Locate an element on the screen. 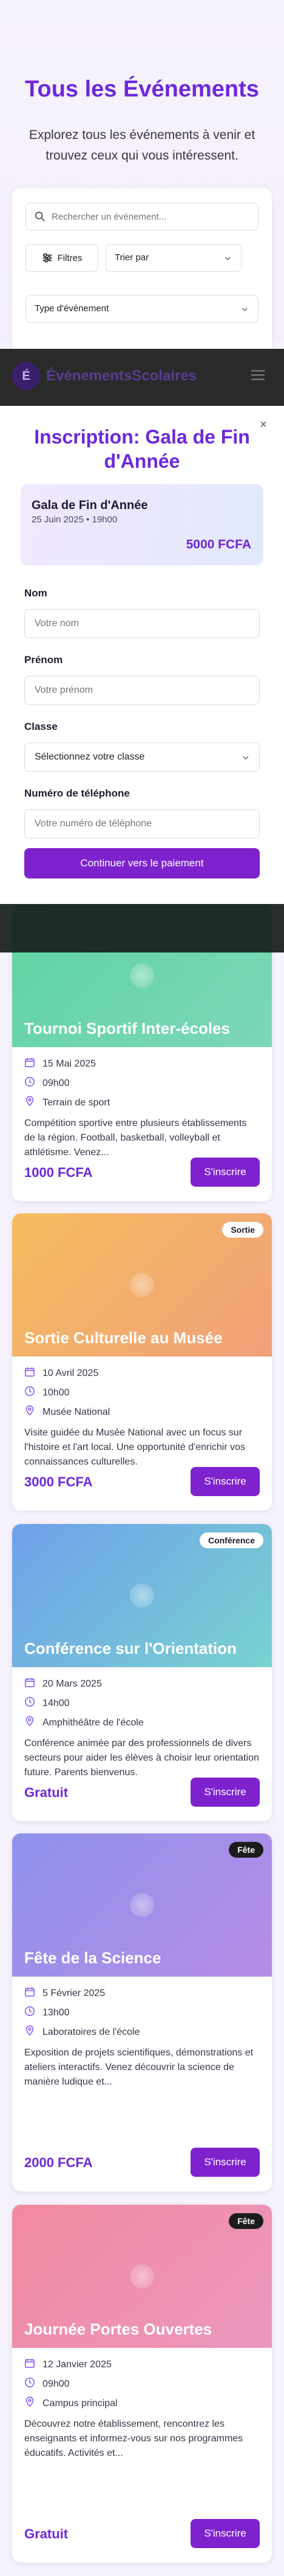  event-time-text: 13h00 is located at coordinates (56, 2012).